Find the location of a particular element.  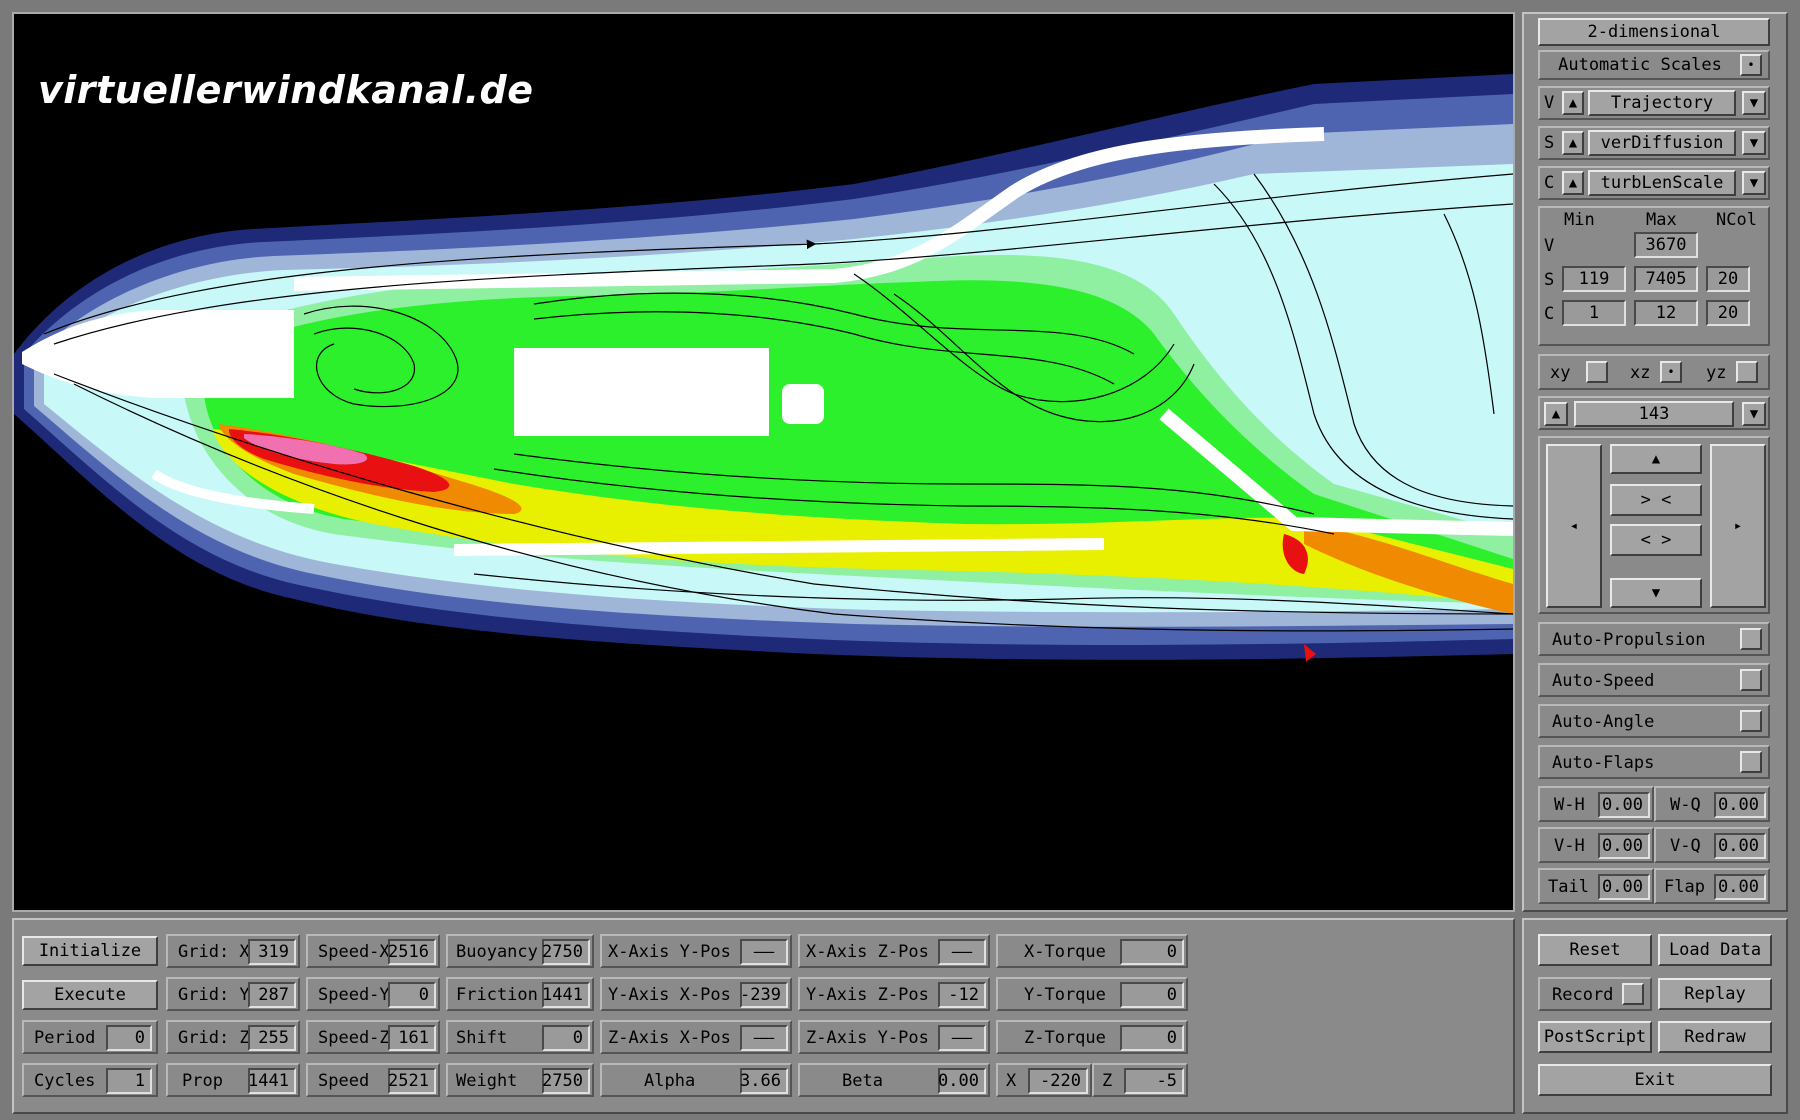

selector-v-value: Trajectory is located at coordinates (1662, 103).